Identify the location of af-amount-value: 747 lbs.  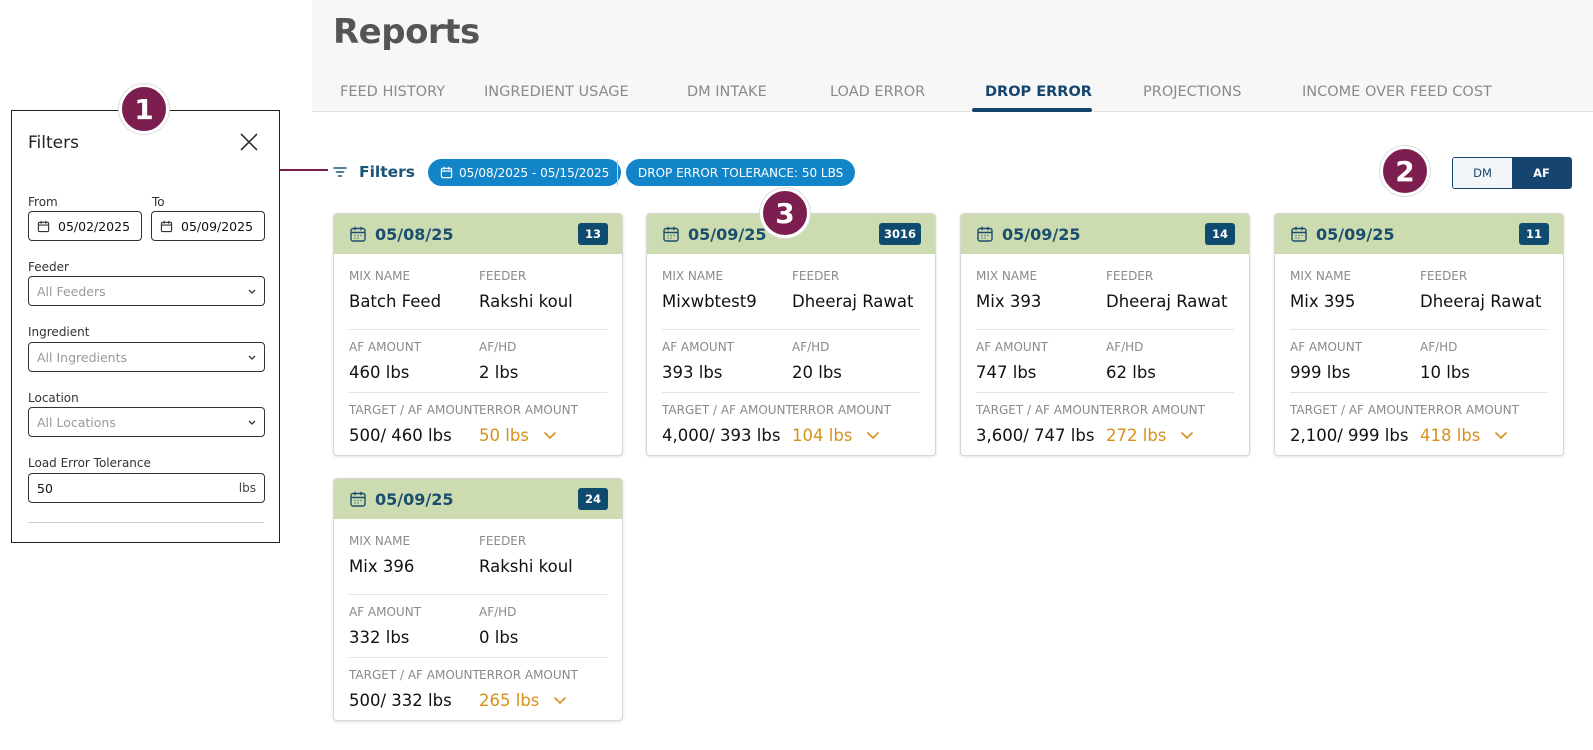
(1006, 372).